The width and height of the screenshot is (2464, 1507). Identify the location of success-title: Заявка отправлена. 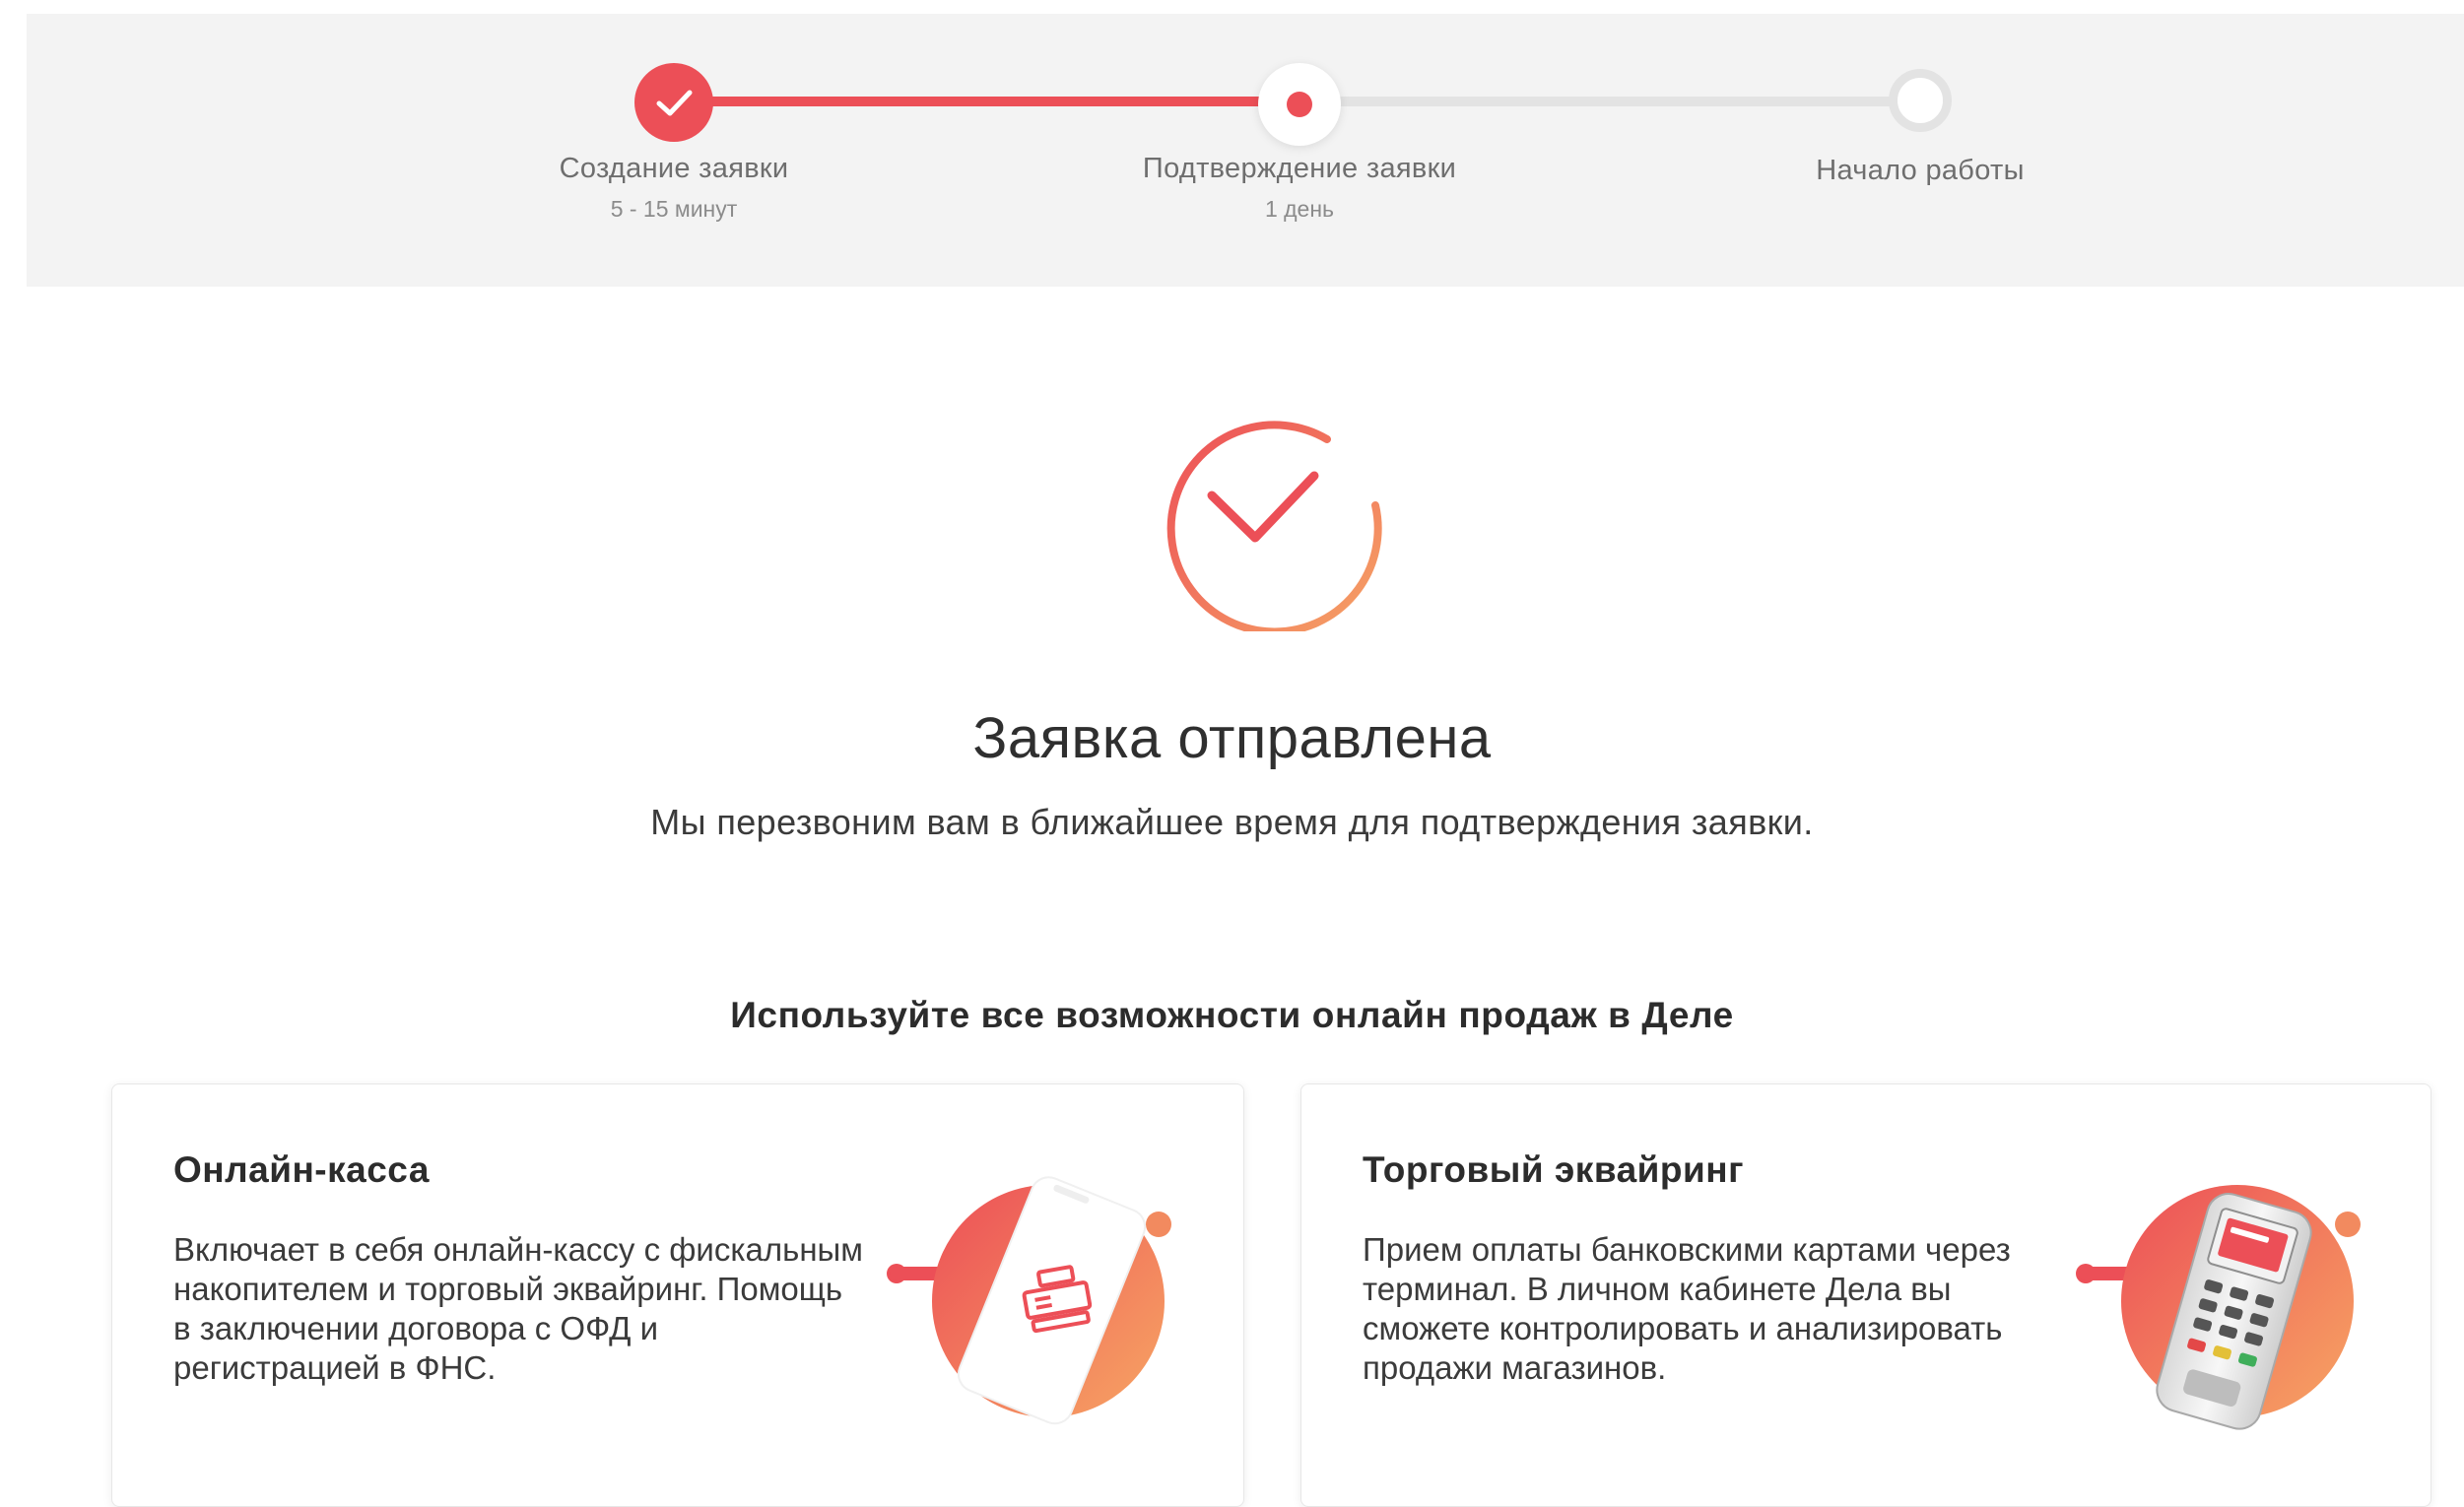
(1232, 738).